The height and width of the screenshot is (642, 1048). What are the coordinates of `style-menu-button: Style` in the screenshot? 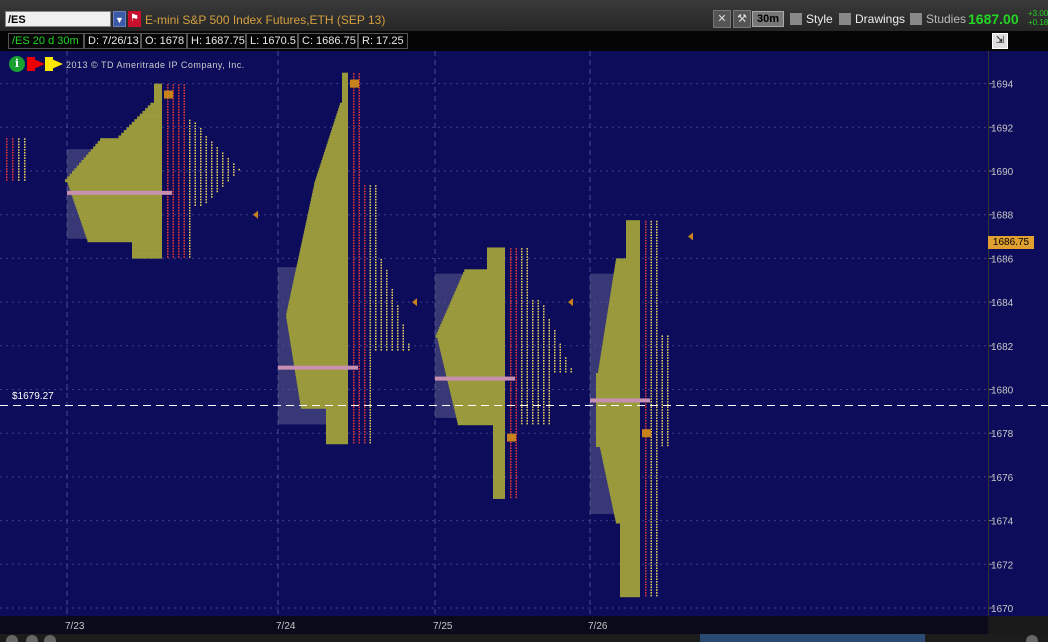 It's located at (811, 19).